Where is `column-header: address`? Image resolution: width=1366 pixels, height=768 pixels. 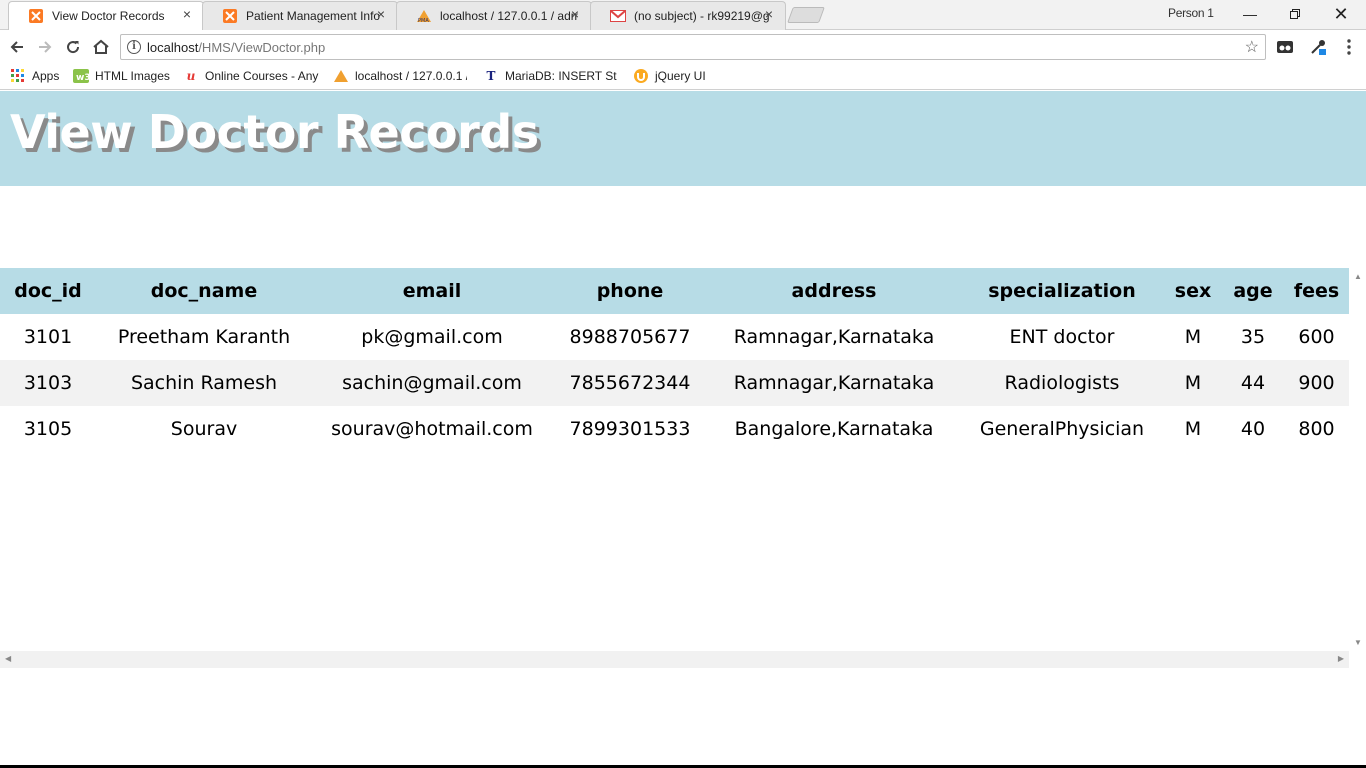 column-header: address is located at coordinates (834, 291).